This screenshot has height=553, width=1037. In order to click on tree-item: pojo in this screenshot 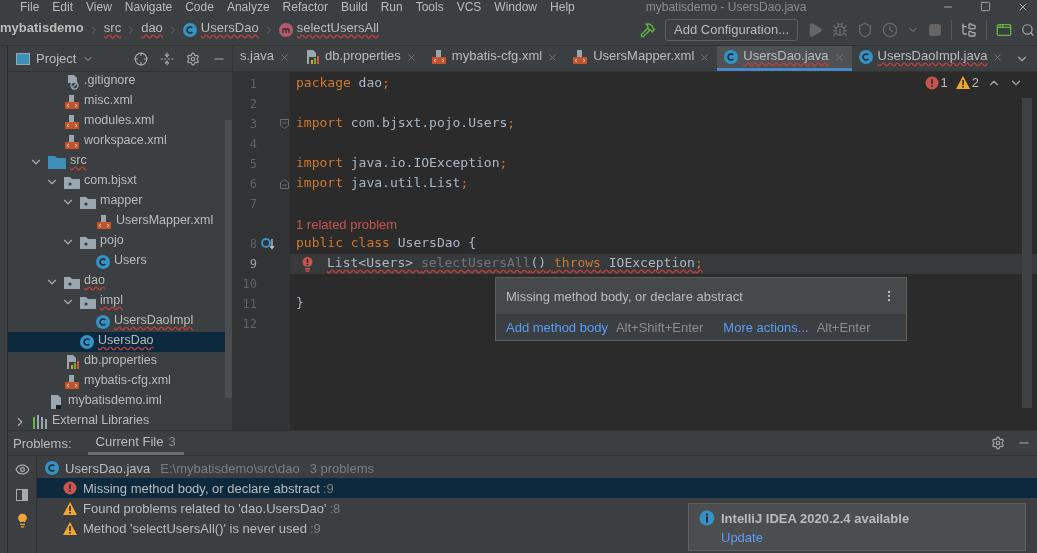, I will do `click(116, 242)`.